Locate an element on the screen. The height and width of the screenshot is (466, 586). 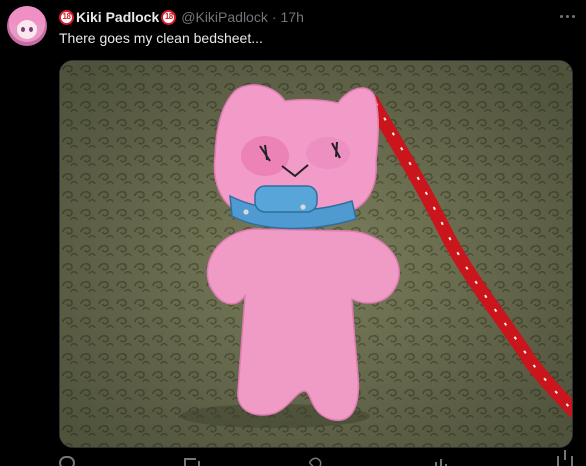
share-button is located at coordinates (565, 458).